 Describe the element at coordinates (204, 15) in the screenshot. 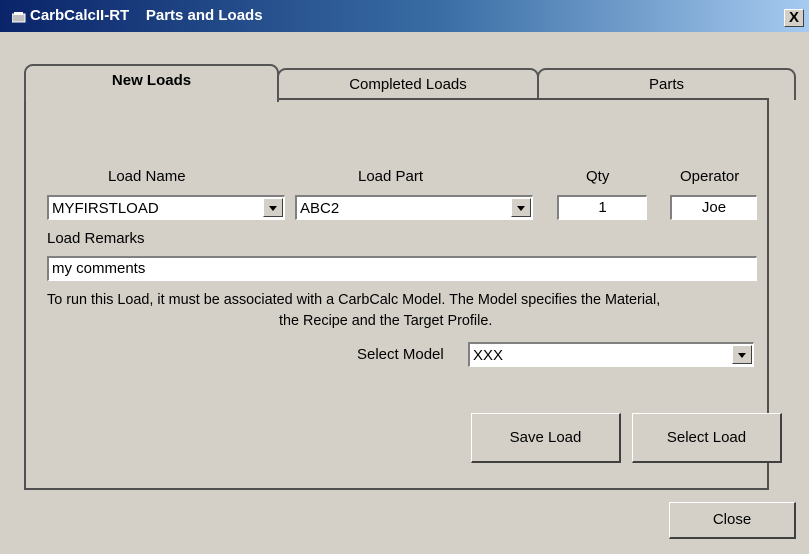

I see `window-title-page: Parts and Loads` at that location.